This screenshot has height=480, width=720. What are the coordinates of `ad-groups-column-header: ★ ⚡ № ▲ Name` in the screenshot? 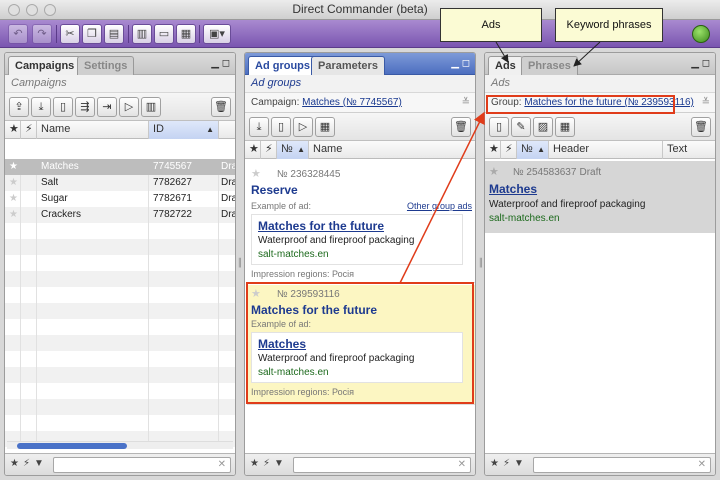 It's located at (360, 150).